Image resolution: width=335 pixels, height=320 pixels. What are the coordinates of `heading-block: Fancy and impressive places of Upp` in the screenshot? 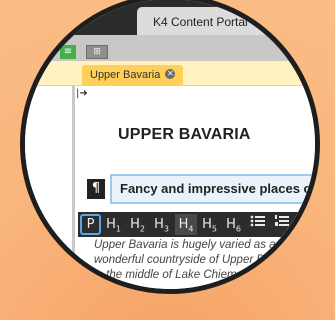 It's located at (213, 189).